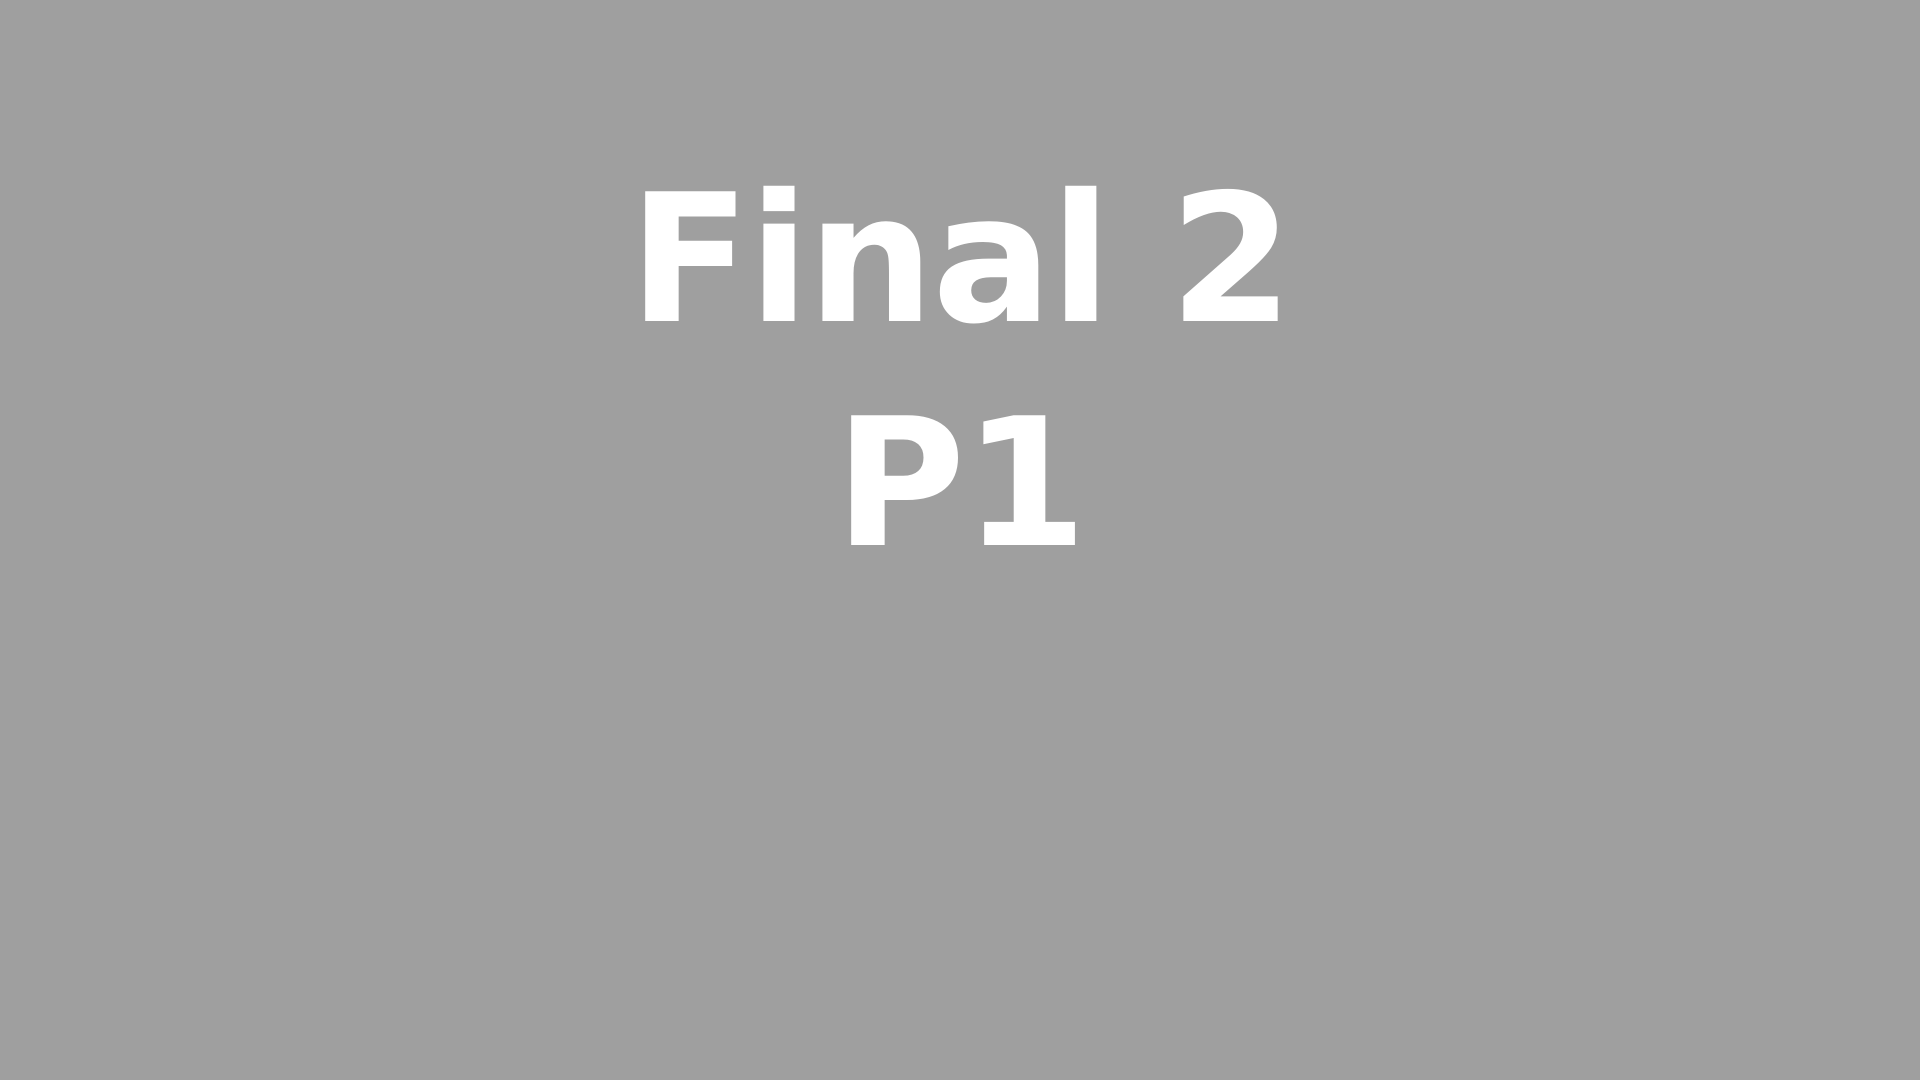 The height and width of the screenshot is (1080, 1920). I want to click on title-line-2: P1, so click(960, 483).